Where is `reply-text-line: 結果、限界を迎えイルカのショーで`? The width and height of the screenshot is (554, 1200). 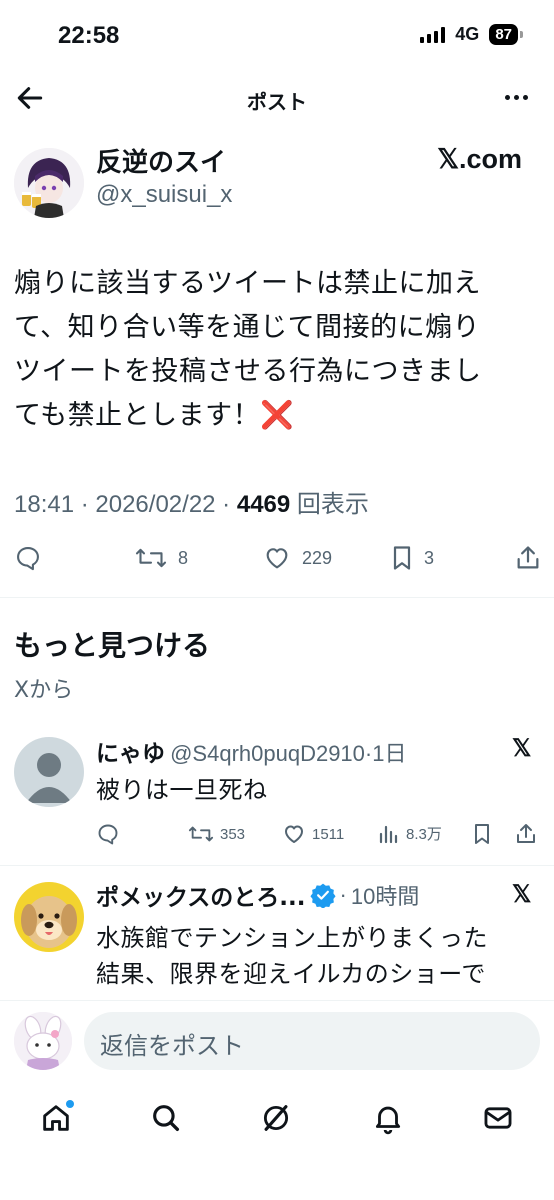 reply-text-line: 結果、限界を迎えイルカのショーで is located at coordinates (291, 974).